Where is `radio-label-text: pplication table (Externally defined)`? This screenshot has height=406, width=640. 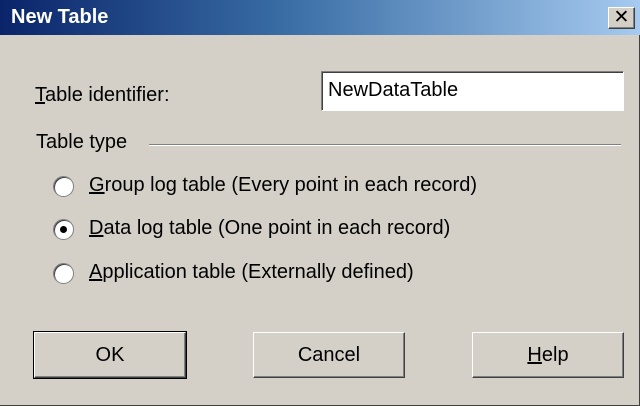 radio-label-text: pplication table (Externally defined) is located at coordinates (258, 272).